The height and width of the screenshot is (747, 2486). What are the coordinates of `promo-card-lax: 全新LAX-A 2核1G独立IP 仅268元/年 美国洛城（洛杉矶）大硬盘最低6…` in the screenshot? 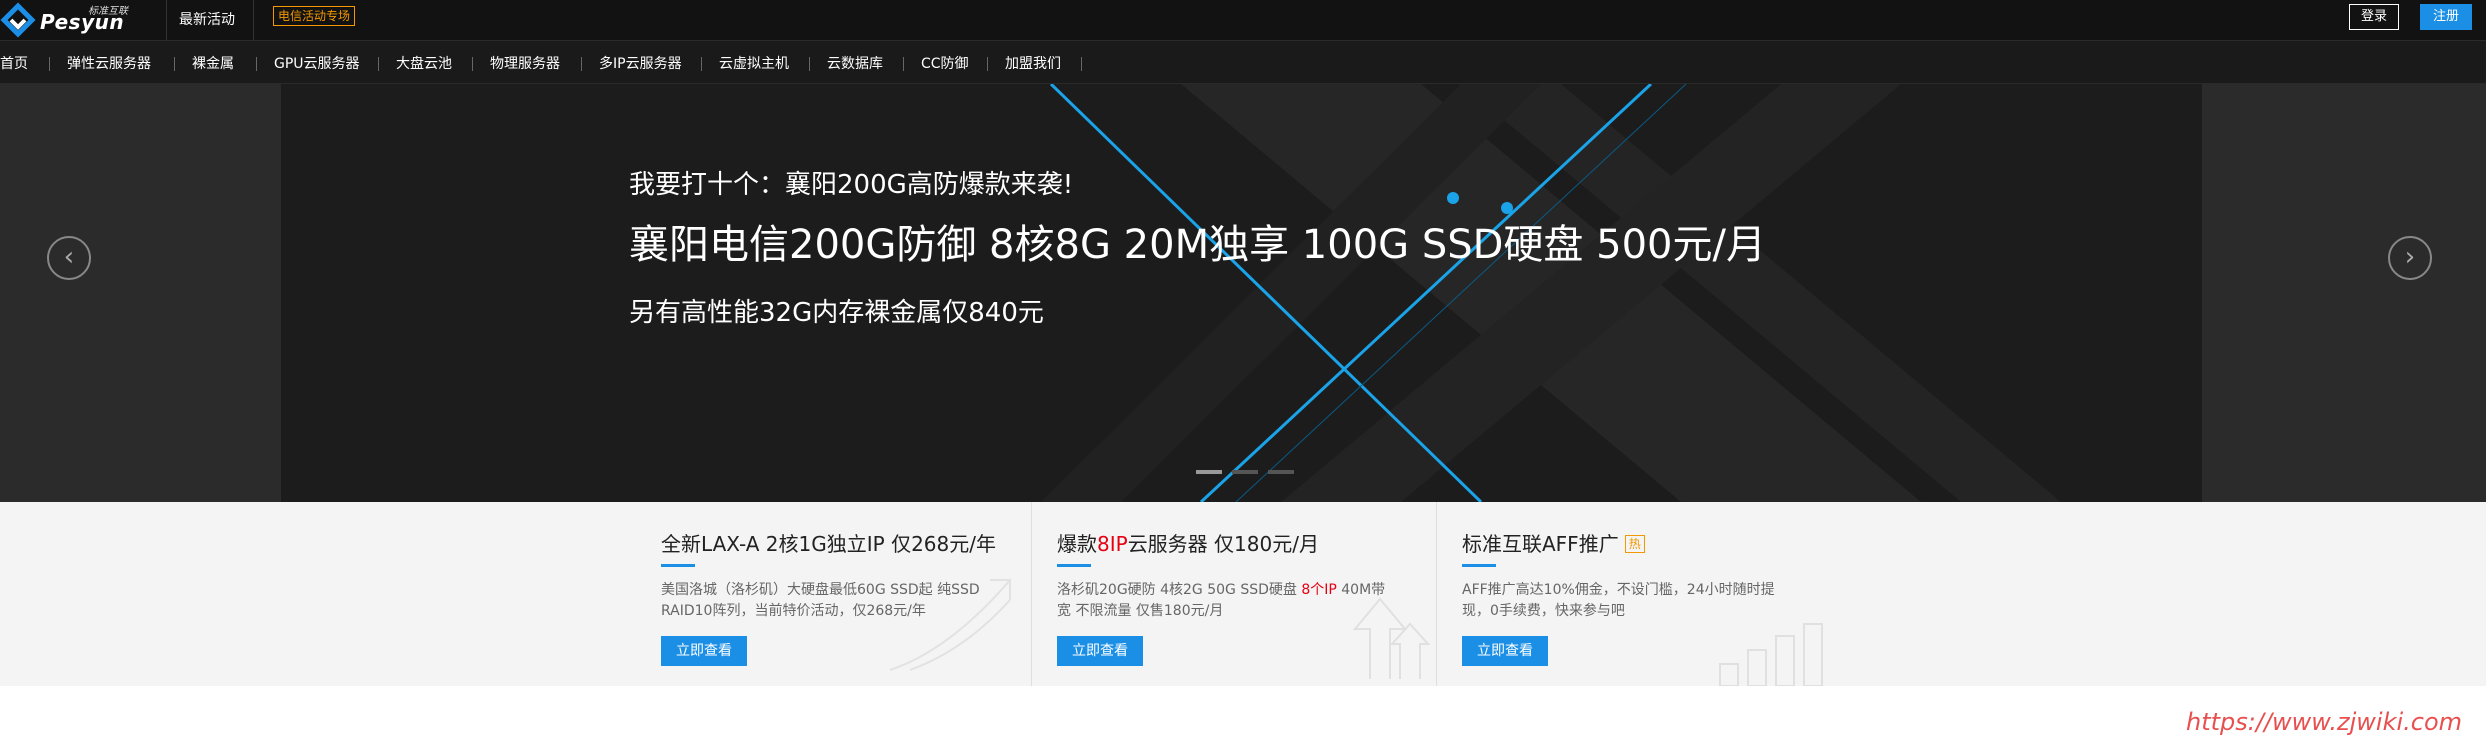 It's located at (841, 594).